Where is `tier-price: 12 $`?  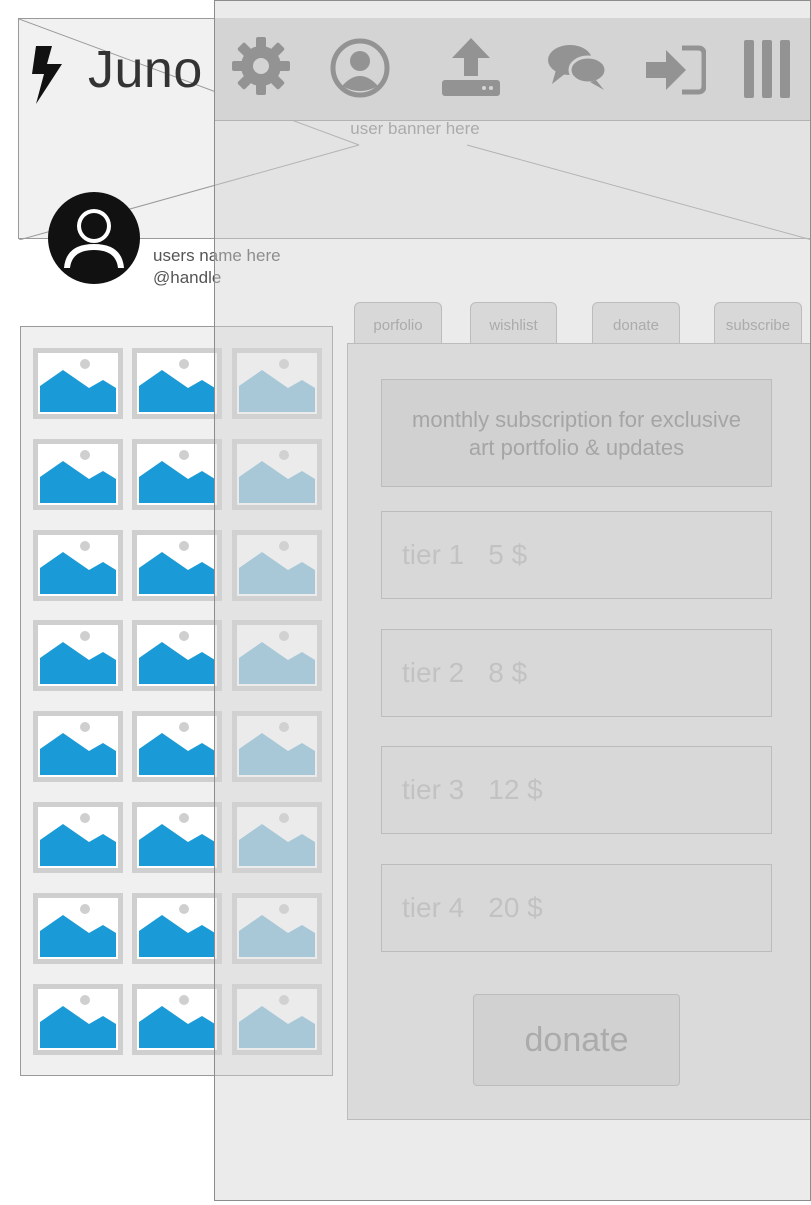 tier-price: 12 $ is located at coordinates (515, 789).